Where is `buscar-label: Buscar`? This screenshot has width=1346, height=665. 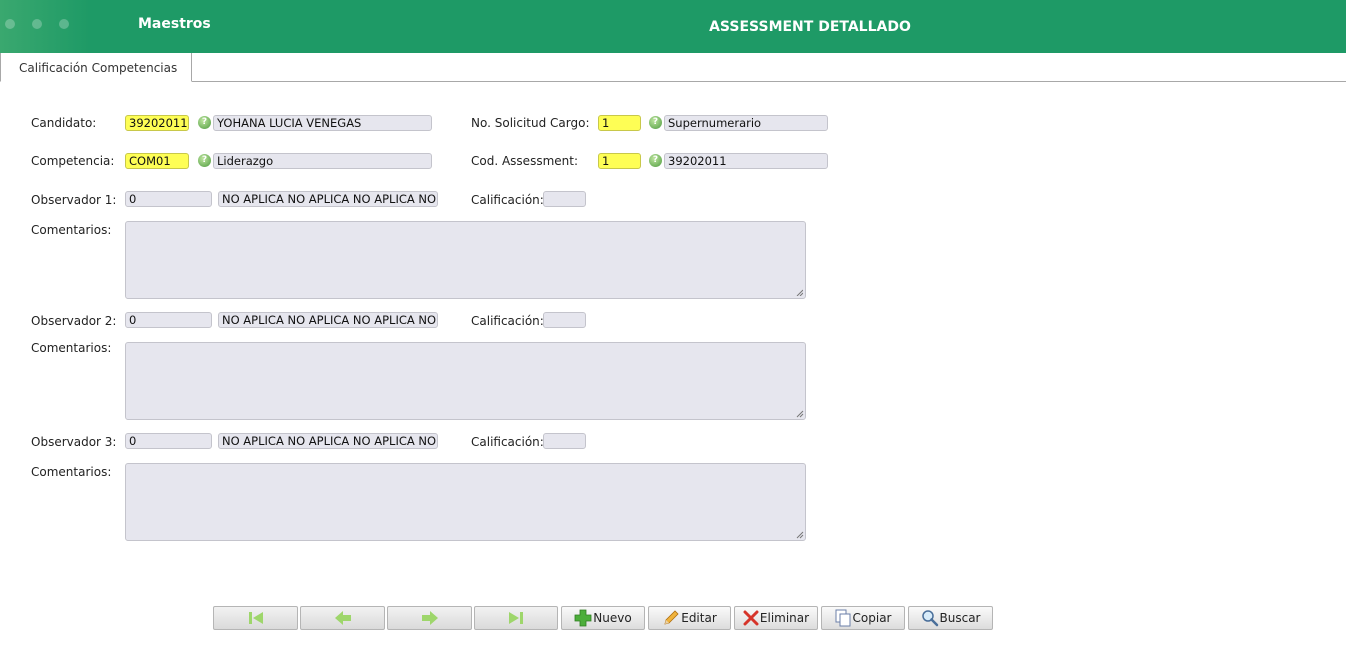 buscar-label: Buscar is located at coordinates (960, 618).